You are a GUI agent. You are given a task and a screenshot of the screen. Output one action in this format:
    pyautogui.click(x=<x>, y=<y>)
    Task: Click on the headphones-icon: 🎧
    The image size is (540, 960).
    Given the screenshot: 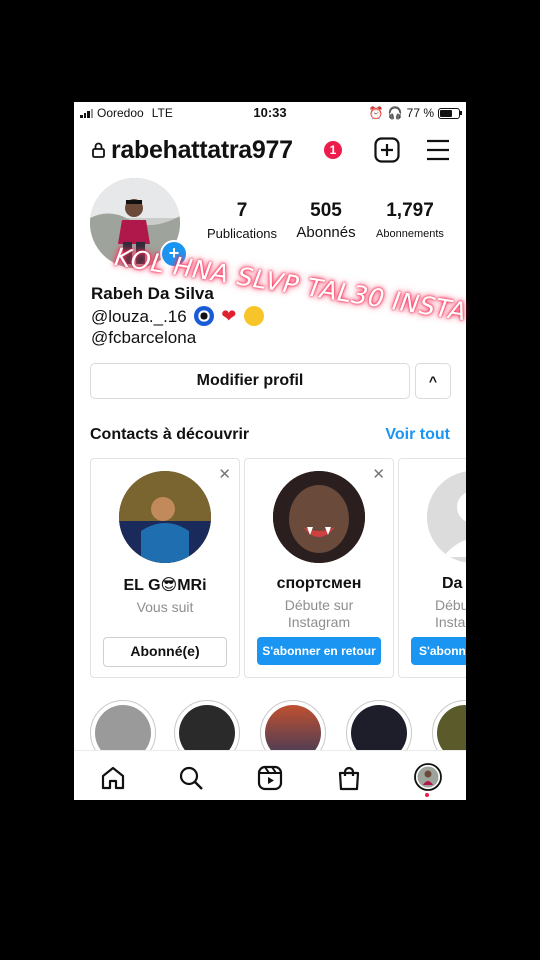 What is the action you would take?
    pyautogui.click(x=395, y=113)
    